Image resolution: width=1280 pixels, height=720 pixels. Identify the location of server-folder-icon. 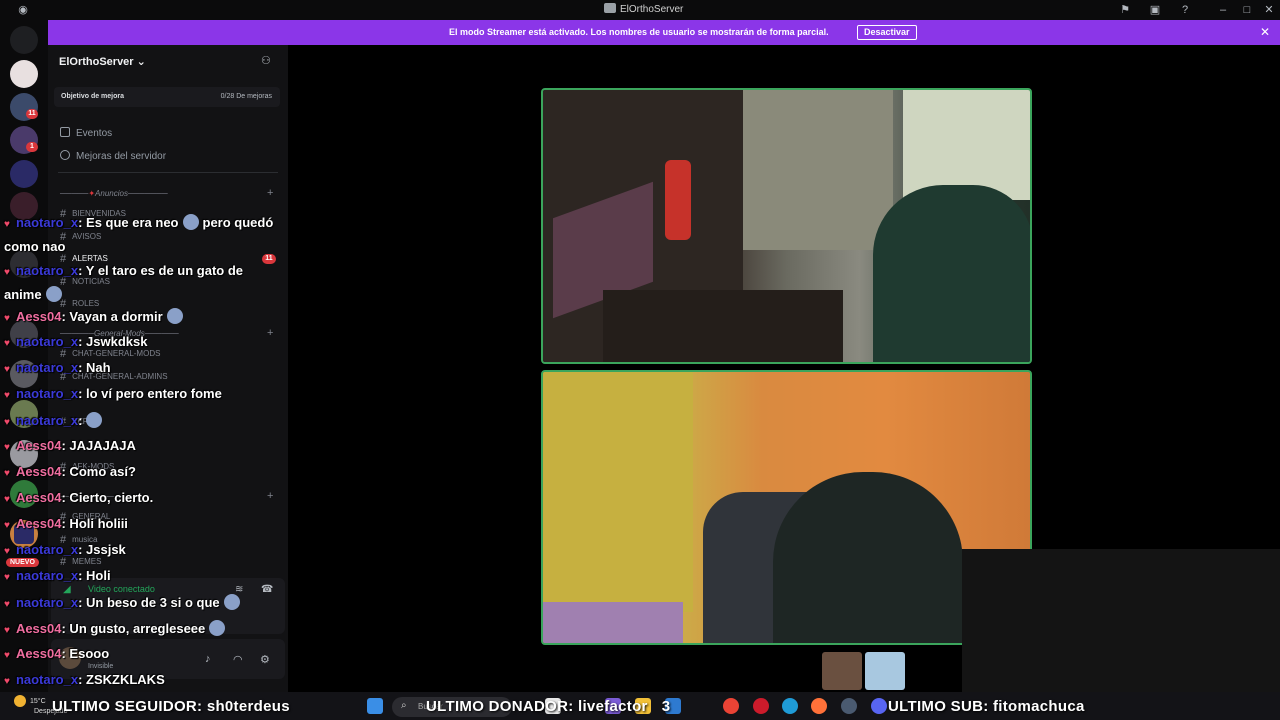
(24, 174).